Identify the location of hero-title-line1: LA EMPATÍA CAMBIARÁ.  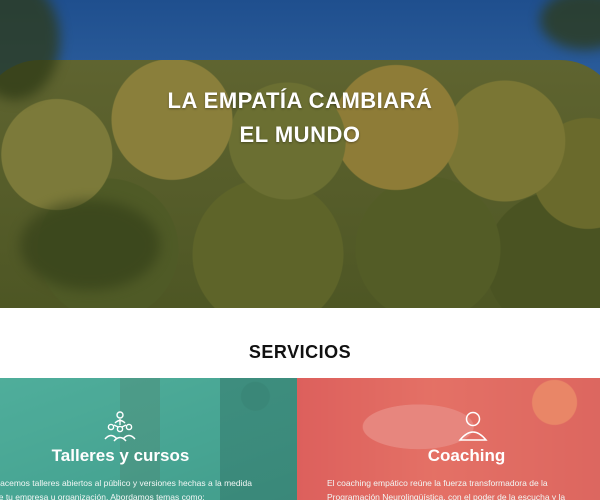
(300, 100).